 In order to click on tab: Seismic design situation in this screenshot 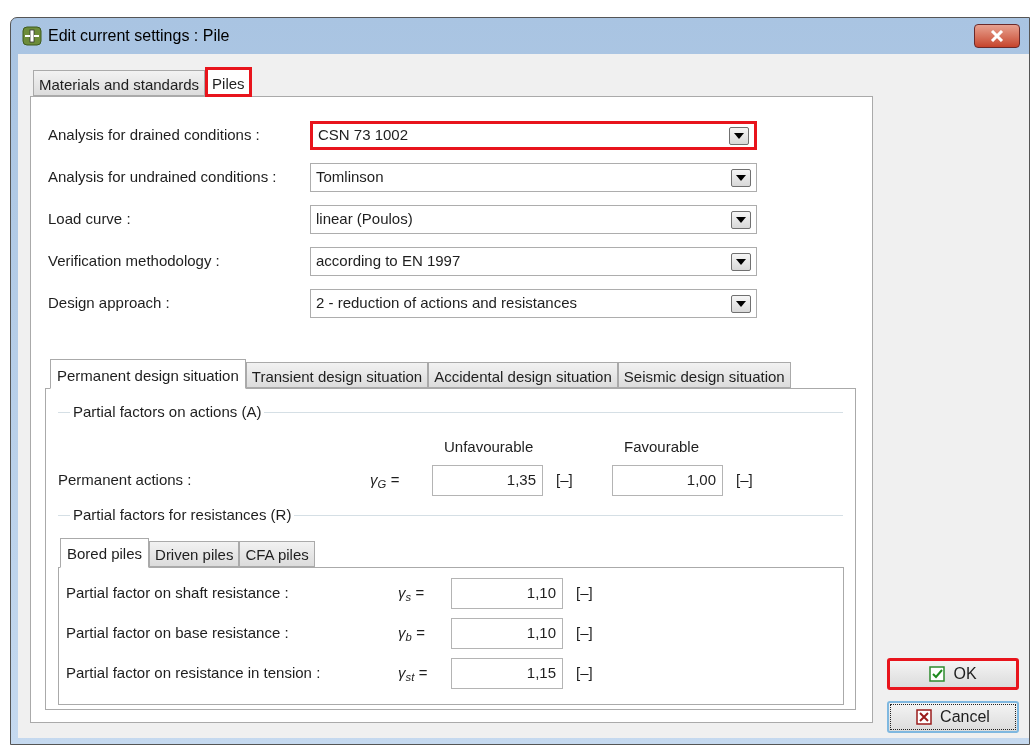, I will do `click(704, 375)`.